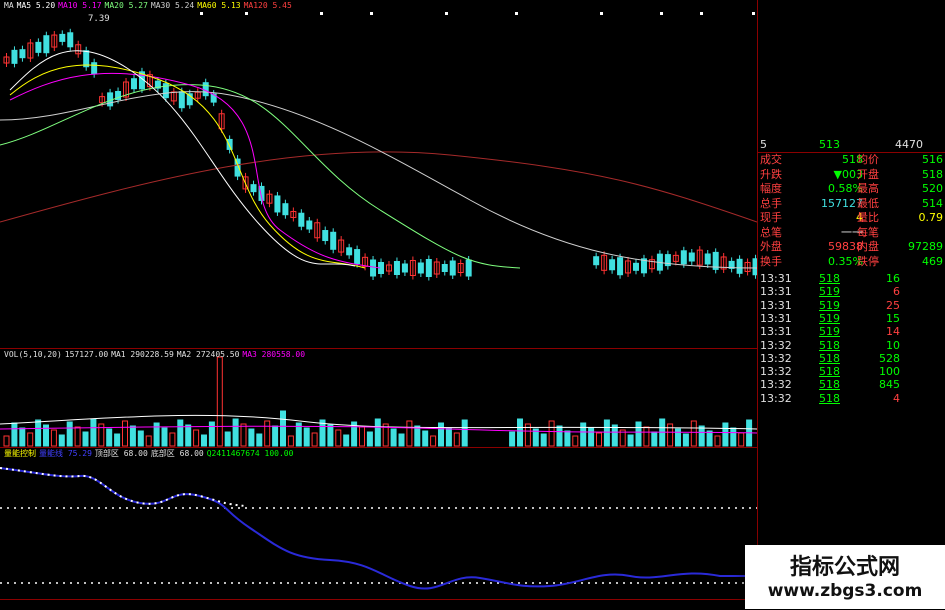  What do you see at coordinates (851, 346) in the screenshot?
I see `tick-row: 13:32 518 10` at bounding box center [851, 346].